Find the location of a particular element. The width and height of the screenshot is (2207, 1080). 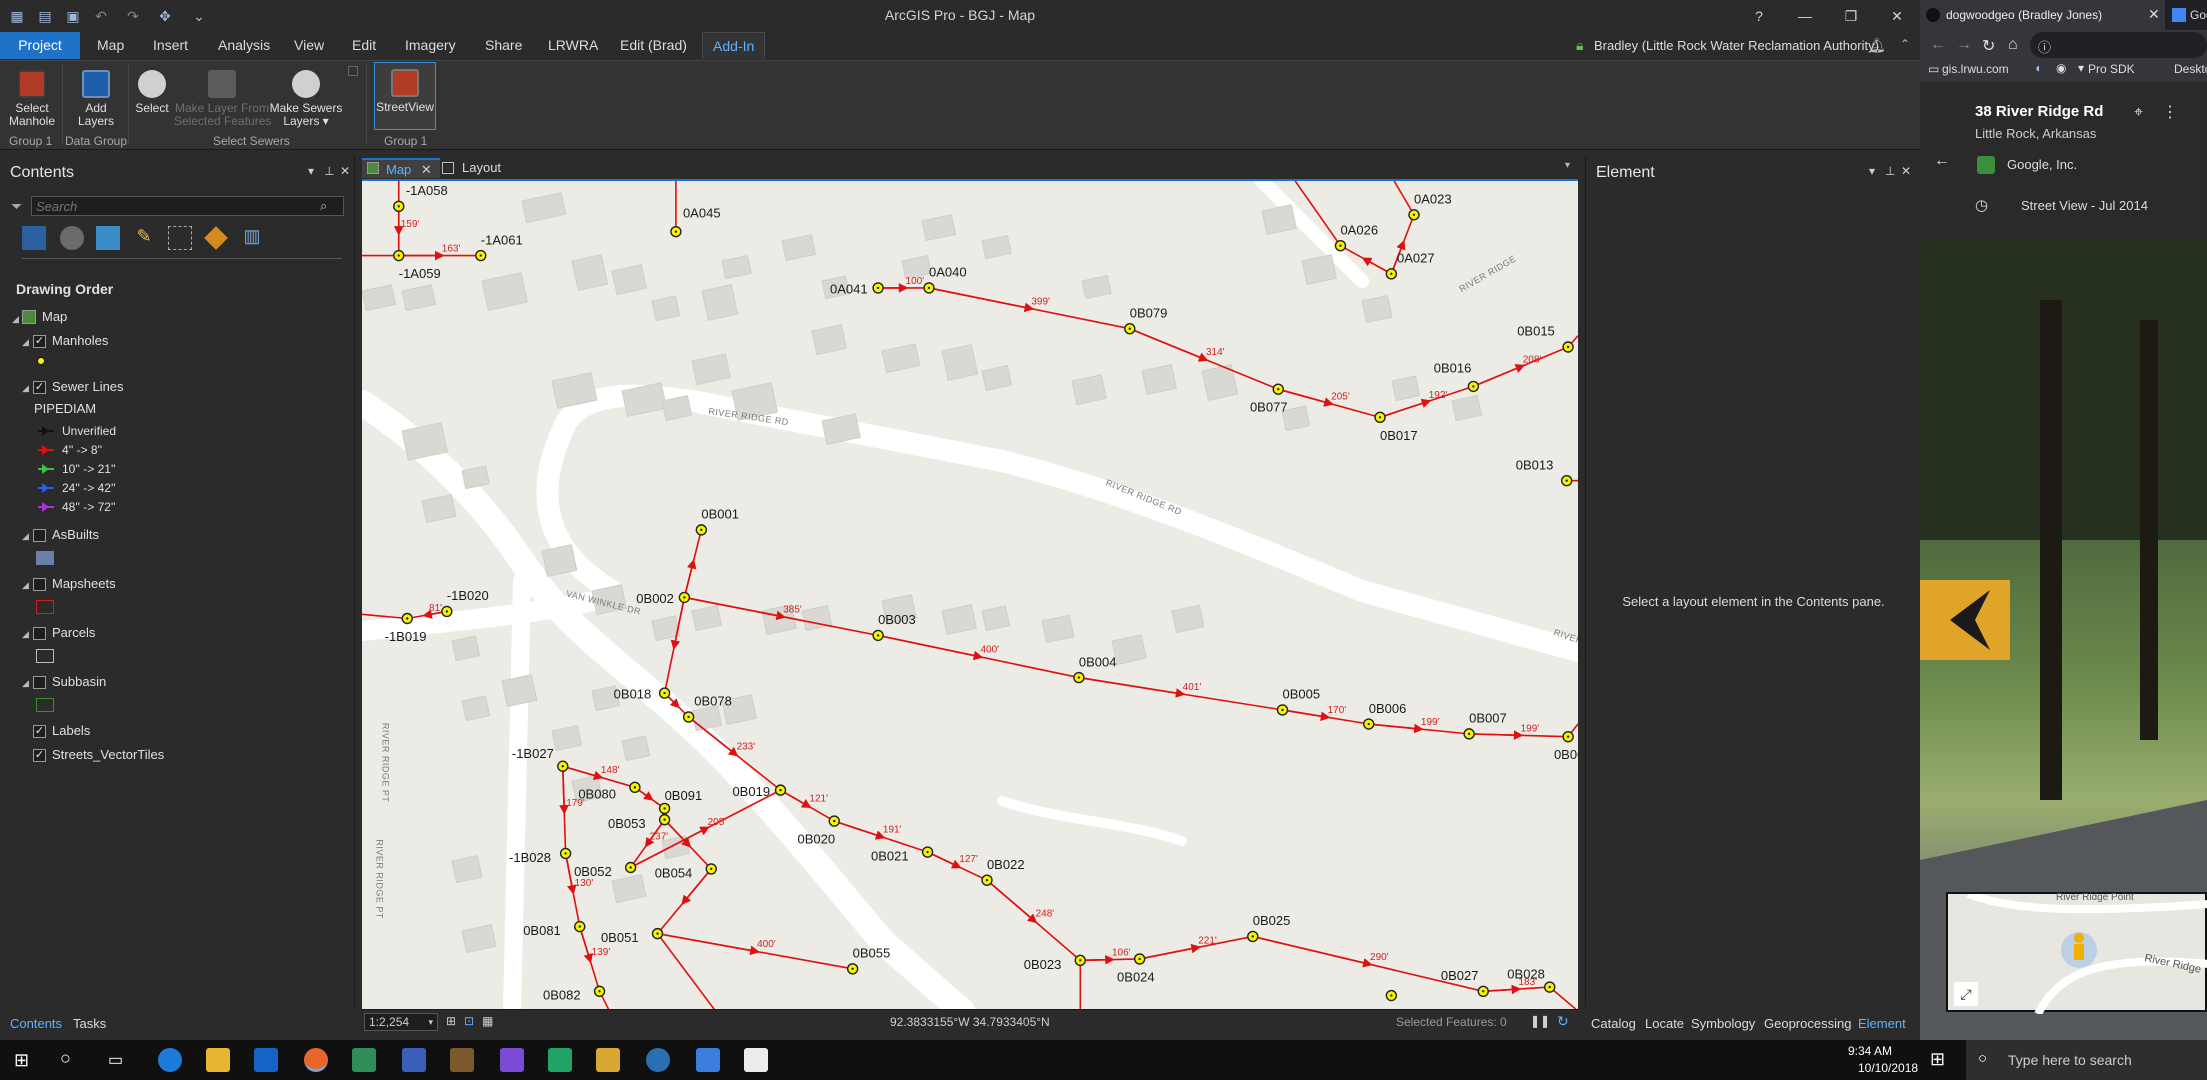

tab-map: Map is located at coordinates (110, 45).